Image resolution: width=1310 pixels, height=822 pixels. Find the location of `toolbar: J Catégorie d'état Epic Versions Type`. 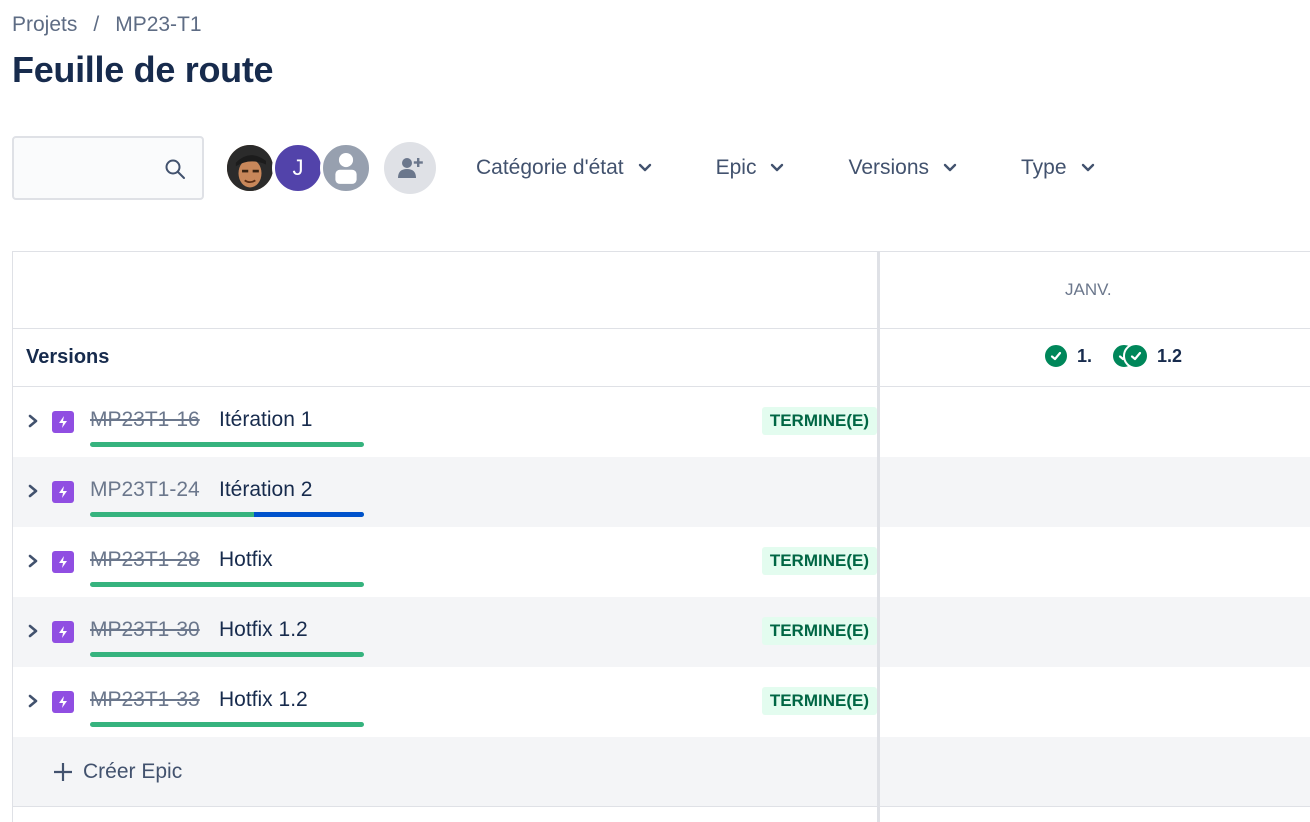

toolbar: J Catégorie d'état Epic Versions Type is located at coordinates (553, 168).